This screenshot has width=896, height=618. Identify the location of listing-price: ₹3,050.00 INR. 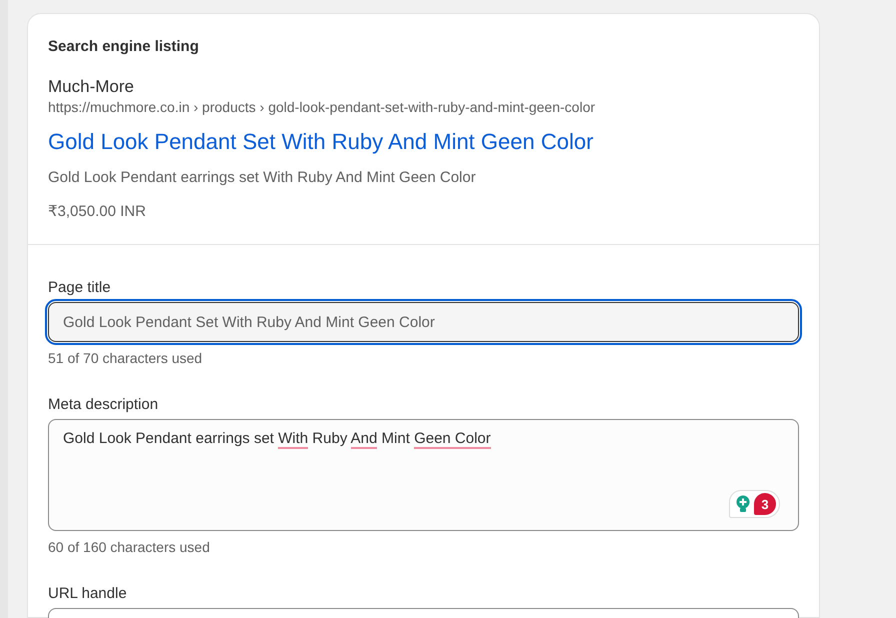
(97, 211).